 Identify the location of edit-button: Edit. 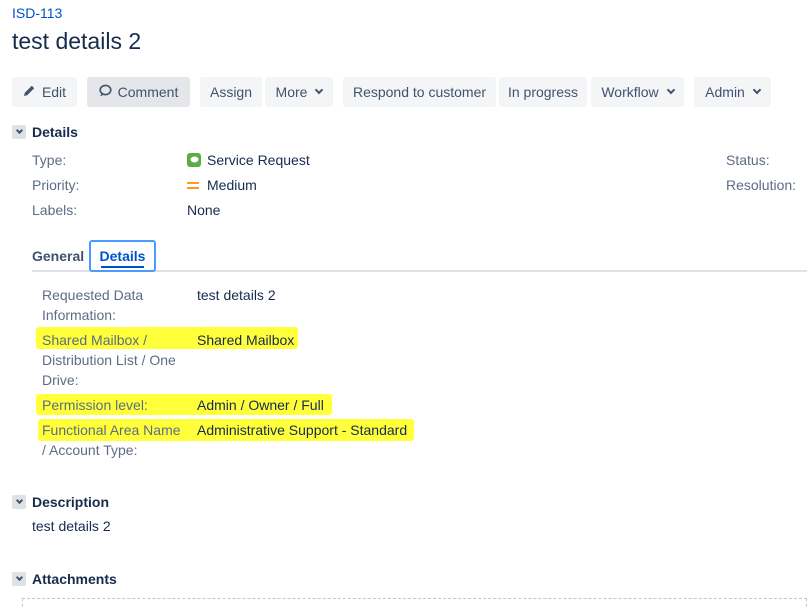
(44, 92).